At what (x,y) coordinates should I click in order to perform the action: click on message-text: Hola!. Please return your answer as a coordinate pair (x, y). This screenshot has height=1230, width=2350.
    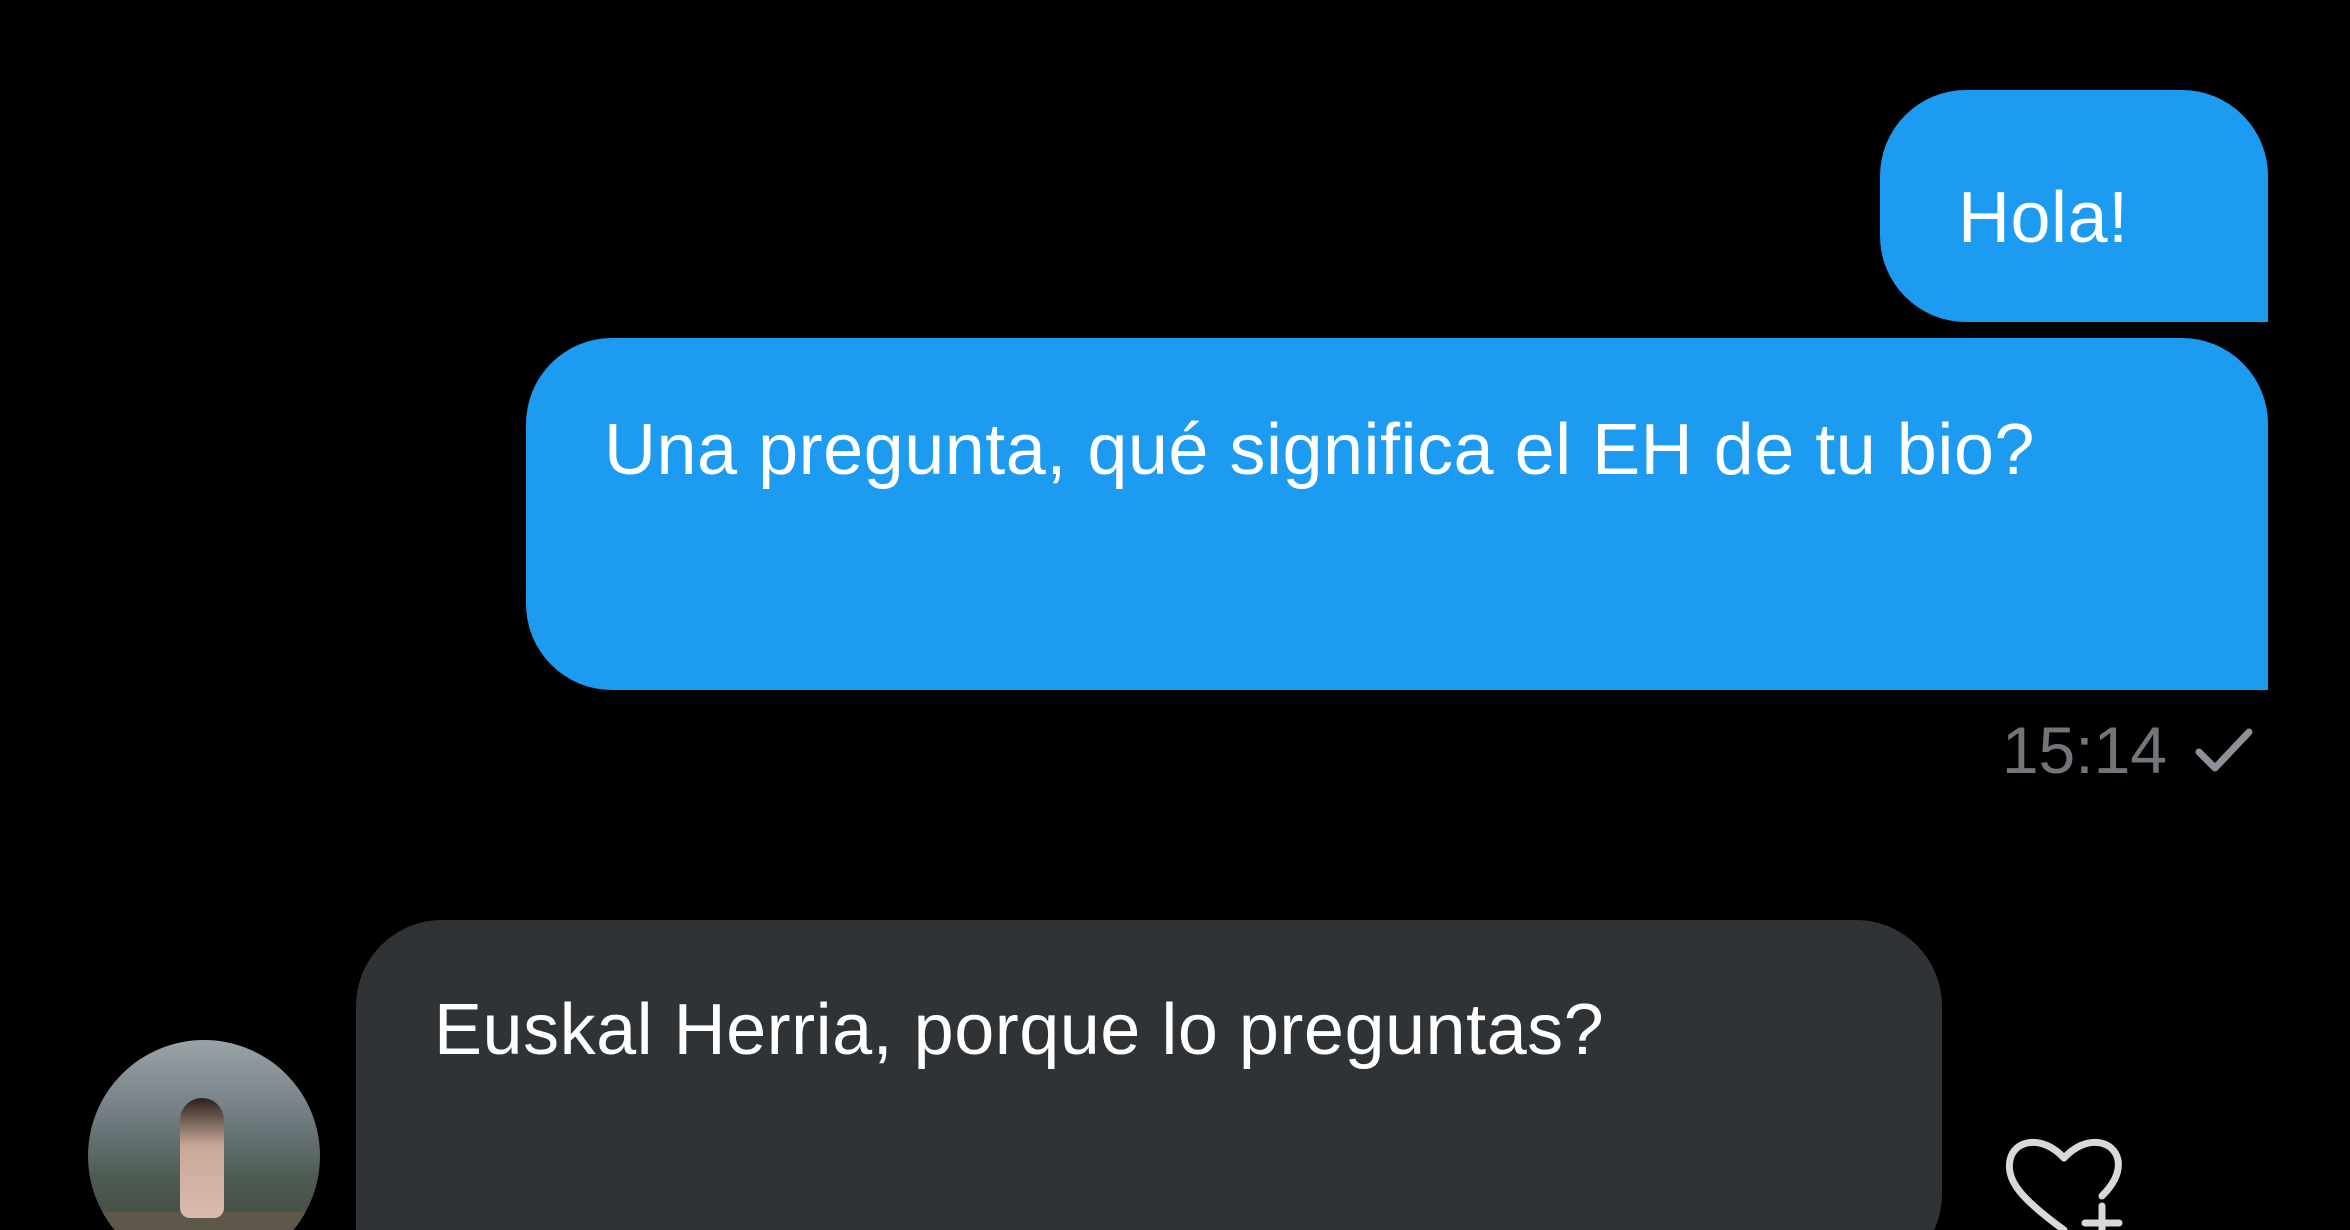
    Looking at the image, I should click on (2043, 218).